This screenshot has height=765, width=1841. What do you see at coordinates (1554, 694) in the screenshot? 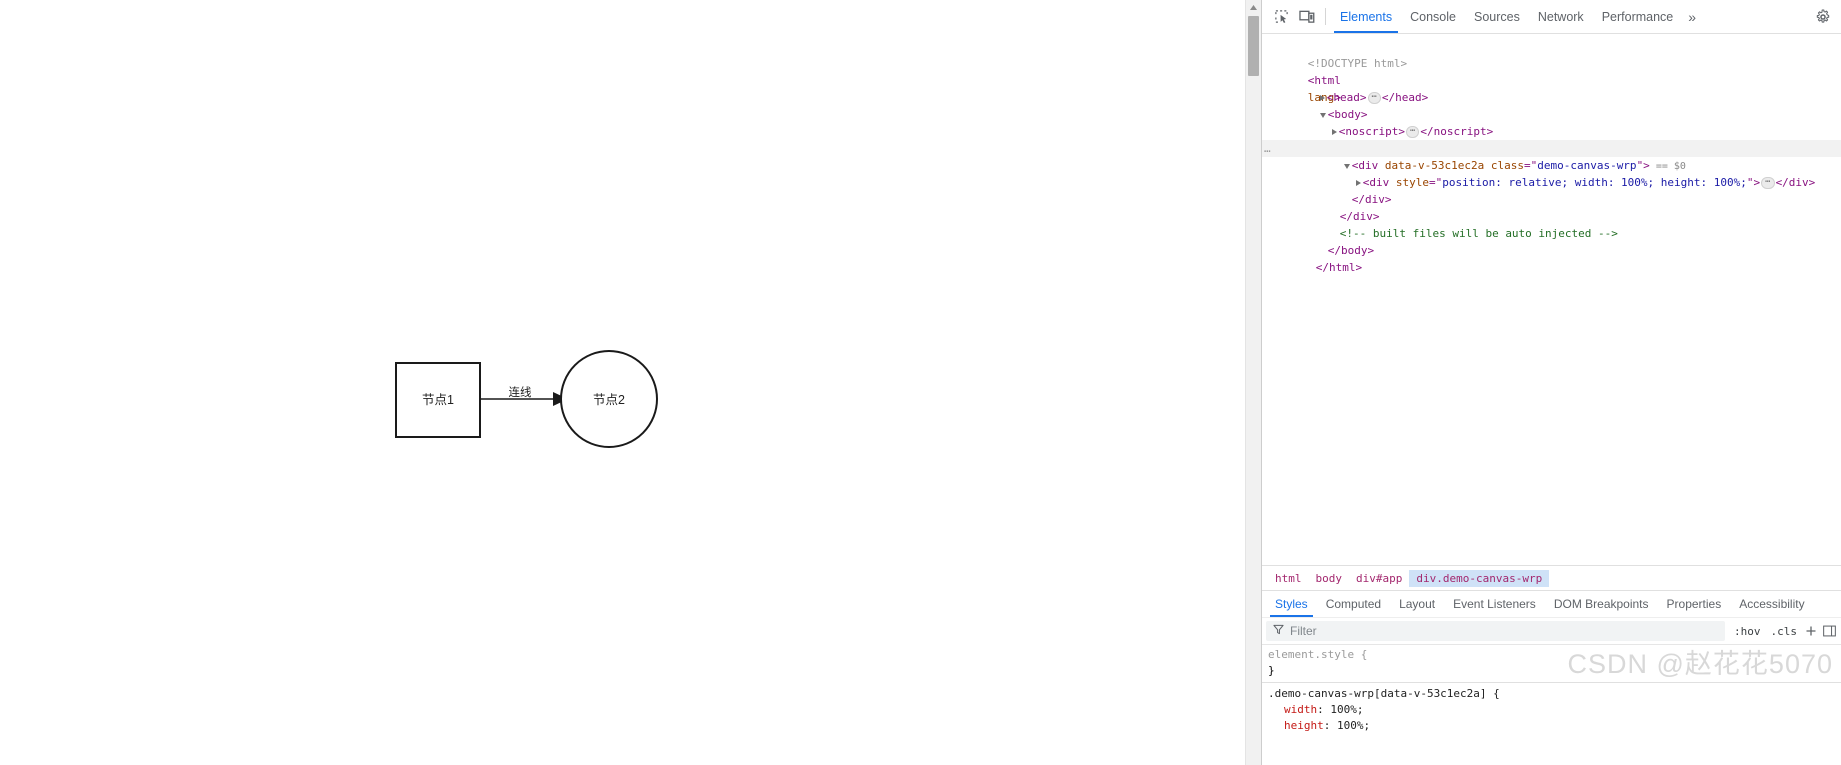
I see `css-rule-header: .demo-canvas-wrp[data-v-53c1ec2a] {` at bounding box center [1554, 694].